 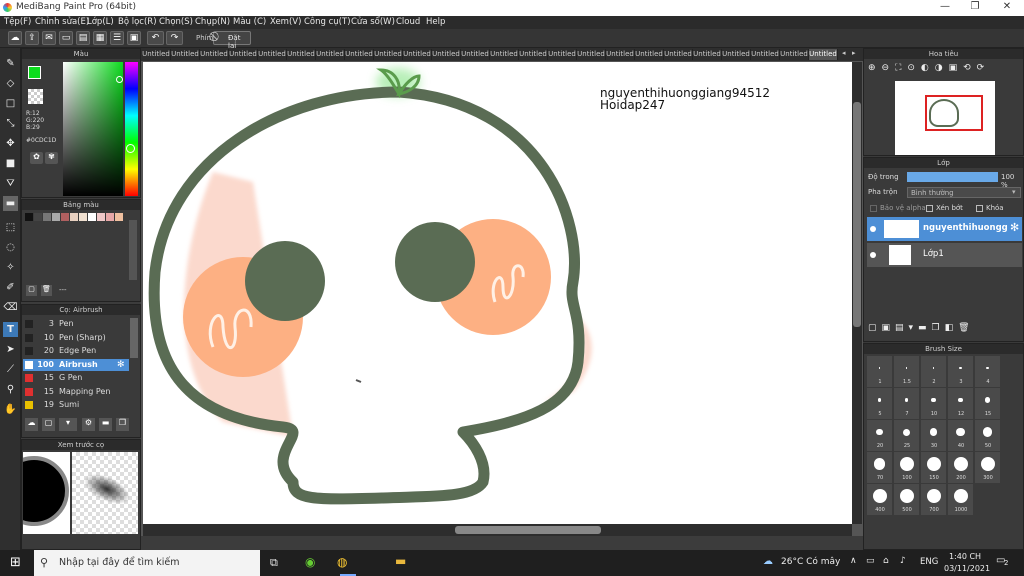 What do you see at coordinates (435, 22) in the screenshot?
I see `menu-help: Help` at bounding box center [435, 22].